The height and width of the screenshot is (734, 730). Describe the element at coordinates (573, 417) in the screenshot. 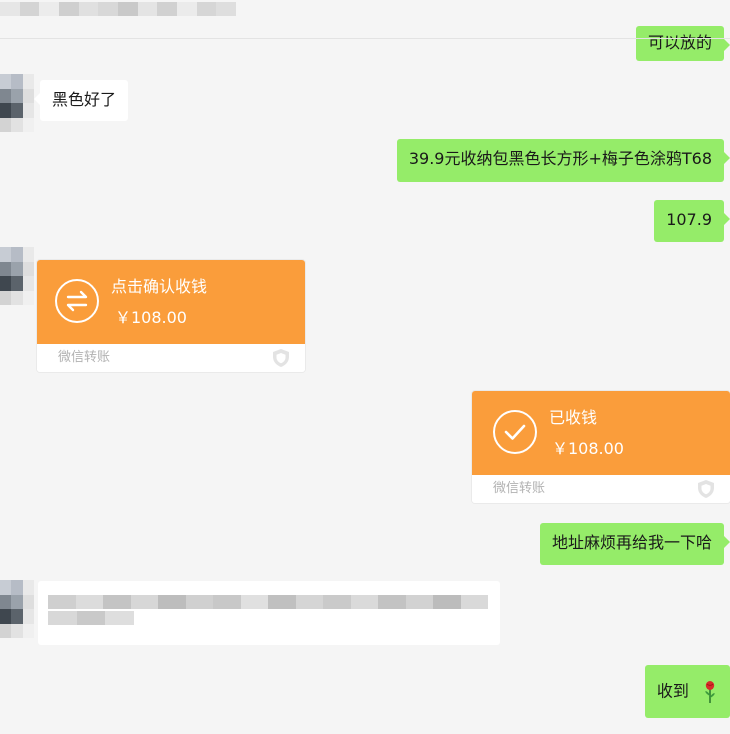

I see `transfer-title: 已收钱` at that location.